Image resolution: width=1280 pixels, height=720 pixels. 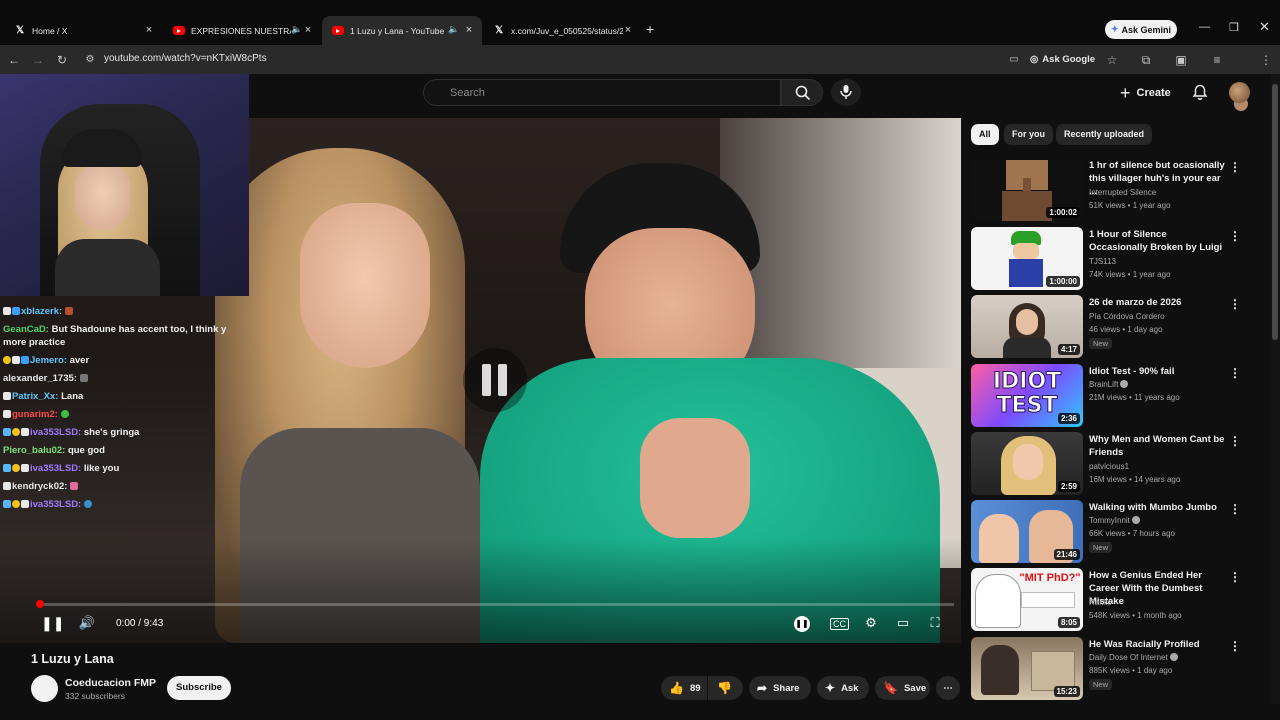 I want to click on search-input: Search, so click(x=602, y=92).